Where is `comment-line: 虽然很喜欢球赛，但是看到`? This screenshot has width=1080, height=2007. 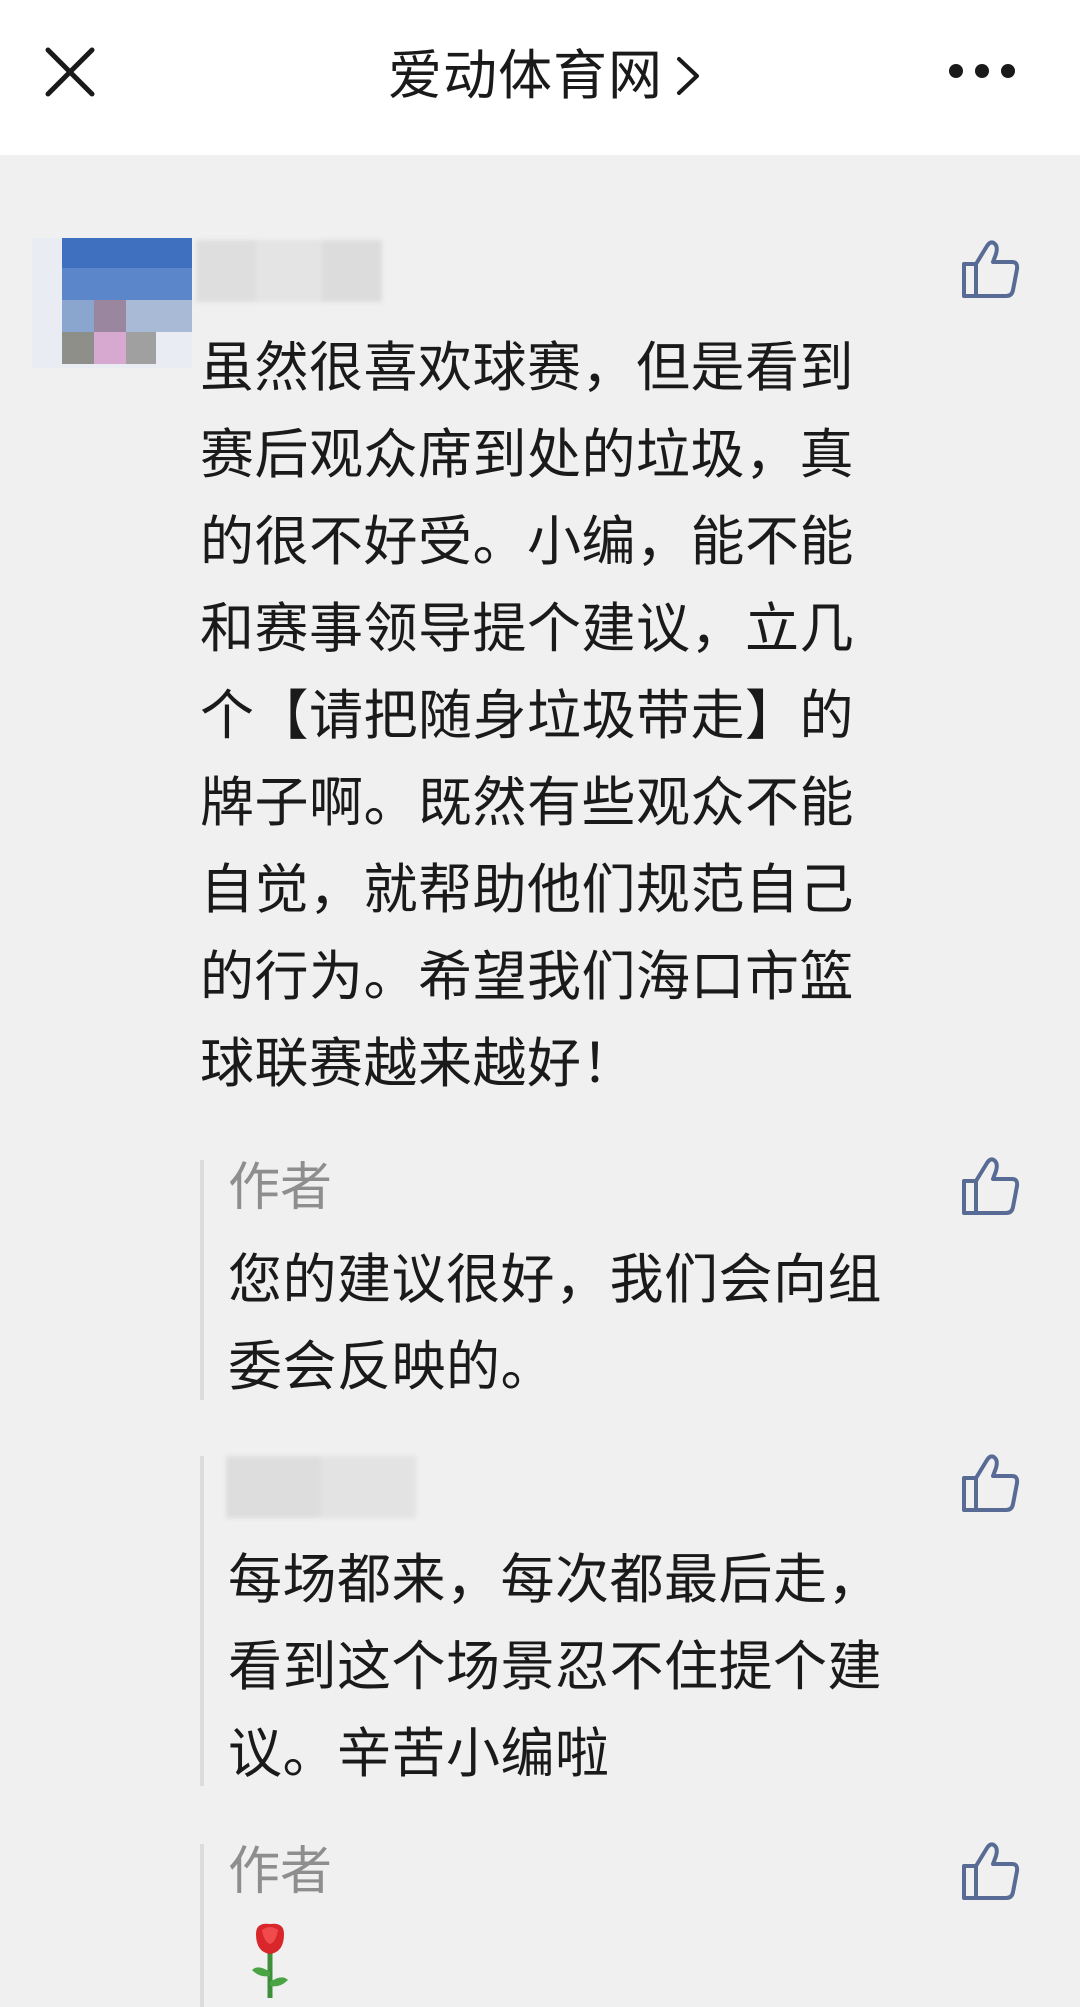
comment-line: 虽然很喜欢球赛，但是看到 is located at coordinates (527, 367).